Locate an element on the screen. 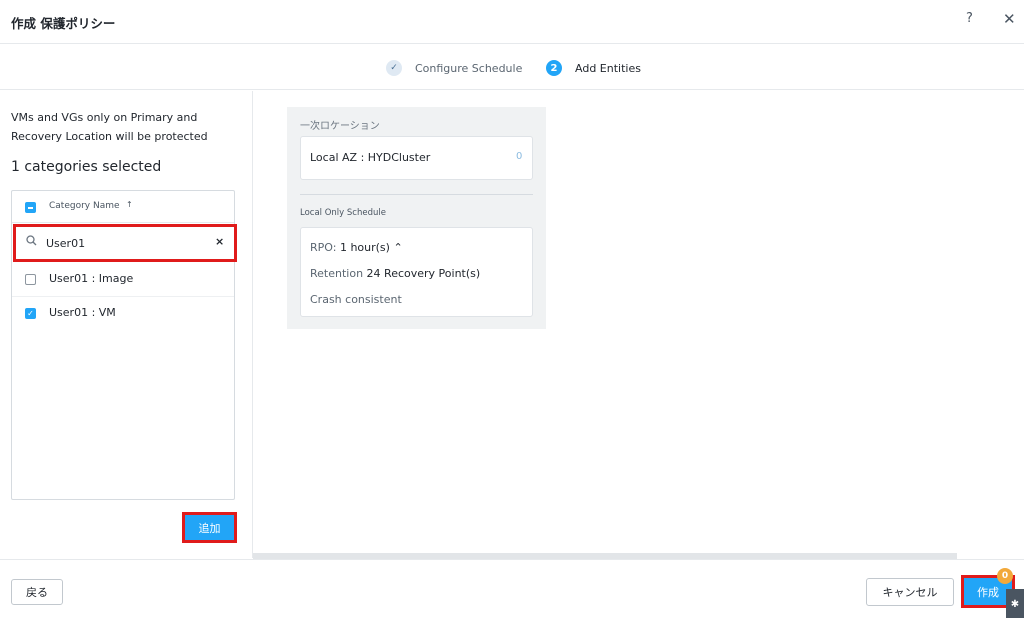 This screenshot has height=618, width=1024. dialog-footer: 戻る キャンセル 作成 0 ✱ is located at coordinates (512, 588).